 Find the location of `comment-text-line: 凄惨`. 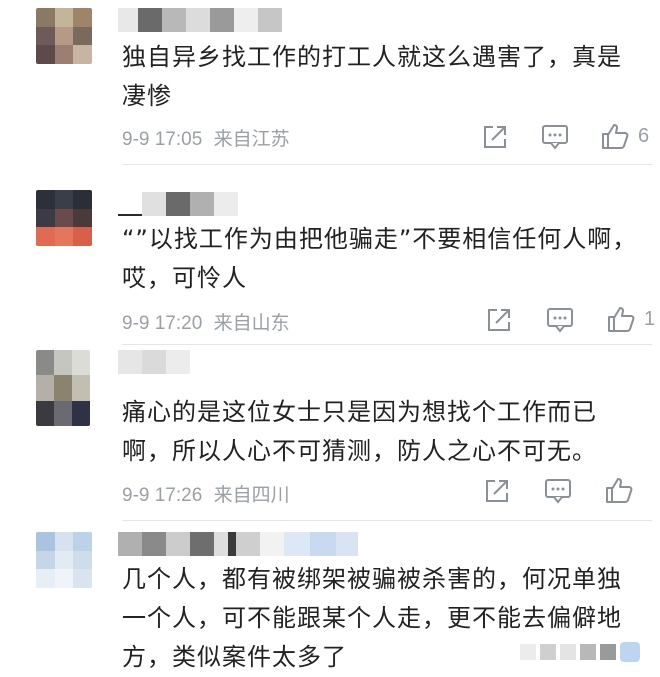

comment-text-line: 凄惨 is located at coordinates (147, 96).